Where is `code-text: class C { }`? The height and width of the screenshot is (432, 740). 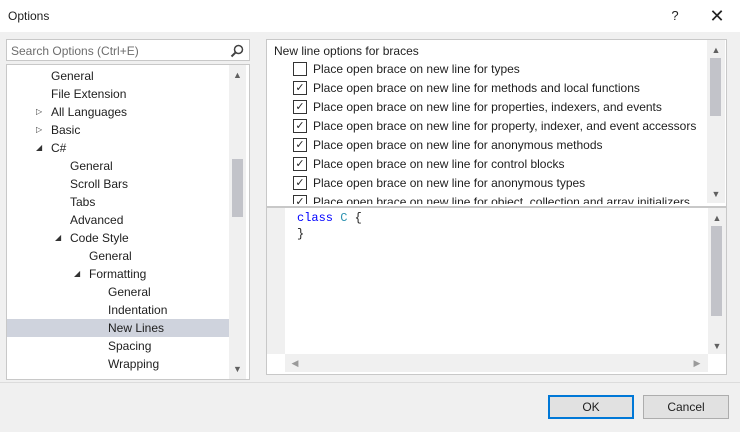
code-text: class C { } is located at coordinates (329, 226).